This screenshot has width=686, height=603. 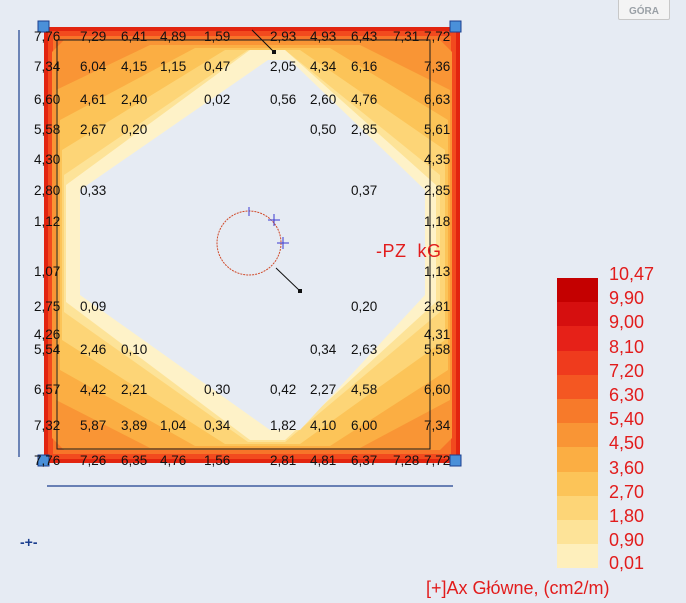 I want to click on cell-value-label: 1,04, so click(x=173, y=425).